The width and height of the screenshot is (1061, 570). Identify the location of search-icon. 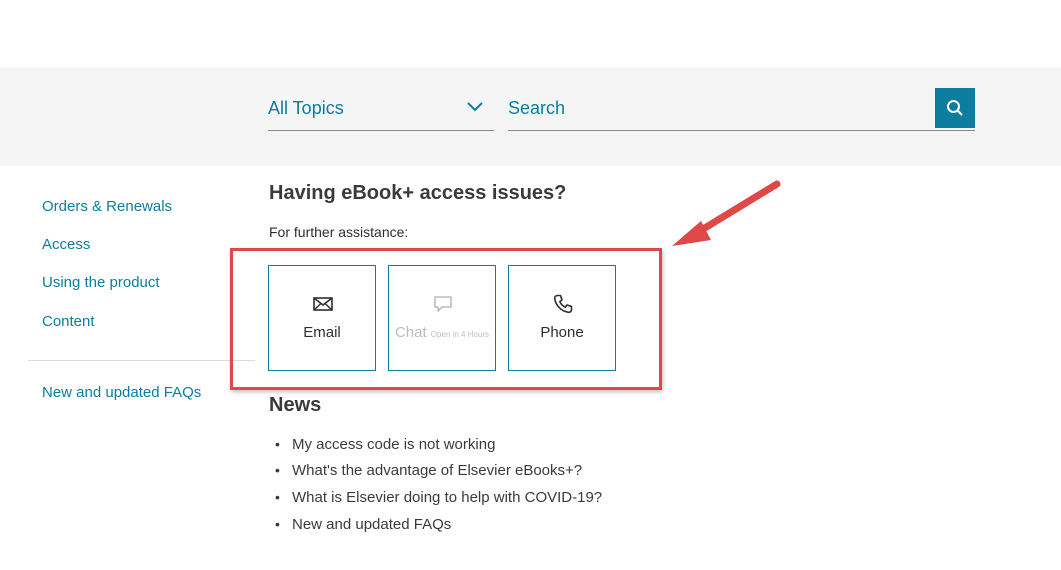
(955, 108).